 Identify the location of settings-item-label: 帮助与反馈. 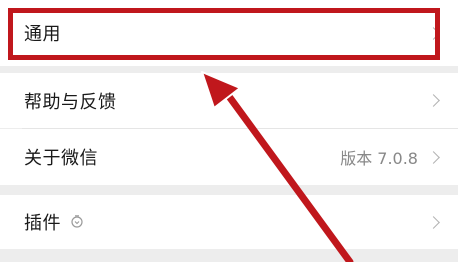
(70, 102).